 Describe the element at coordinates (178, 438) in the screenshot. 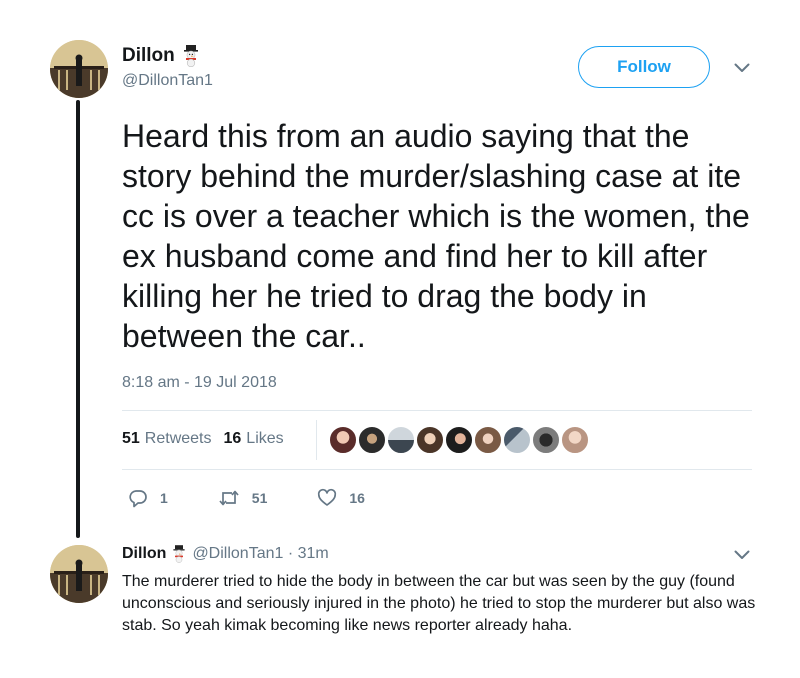

I see `retweets-label: Retweets` at that location.